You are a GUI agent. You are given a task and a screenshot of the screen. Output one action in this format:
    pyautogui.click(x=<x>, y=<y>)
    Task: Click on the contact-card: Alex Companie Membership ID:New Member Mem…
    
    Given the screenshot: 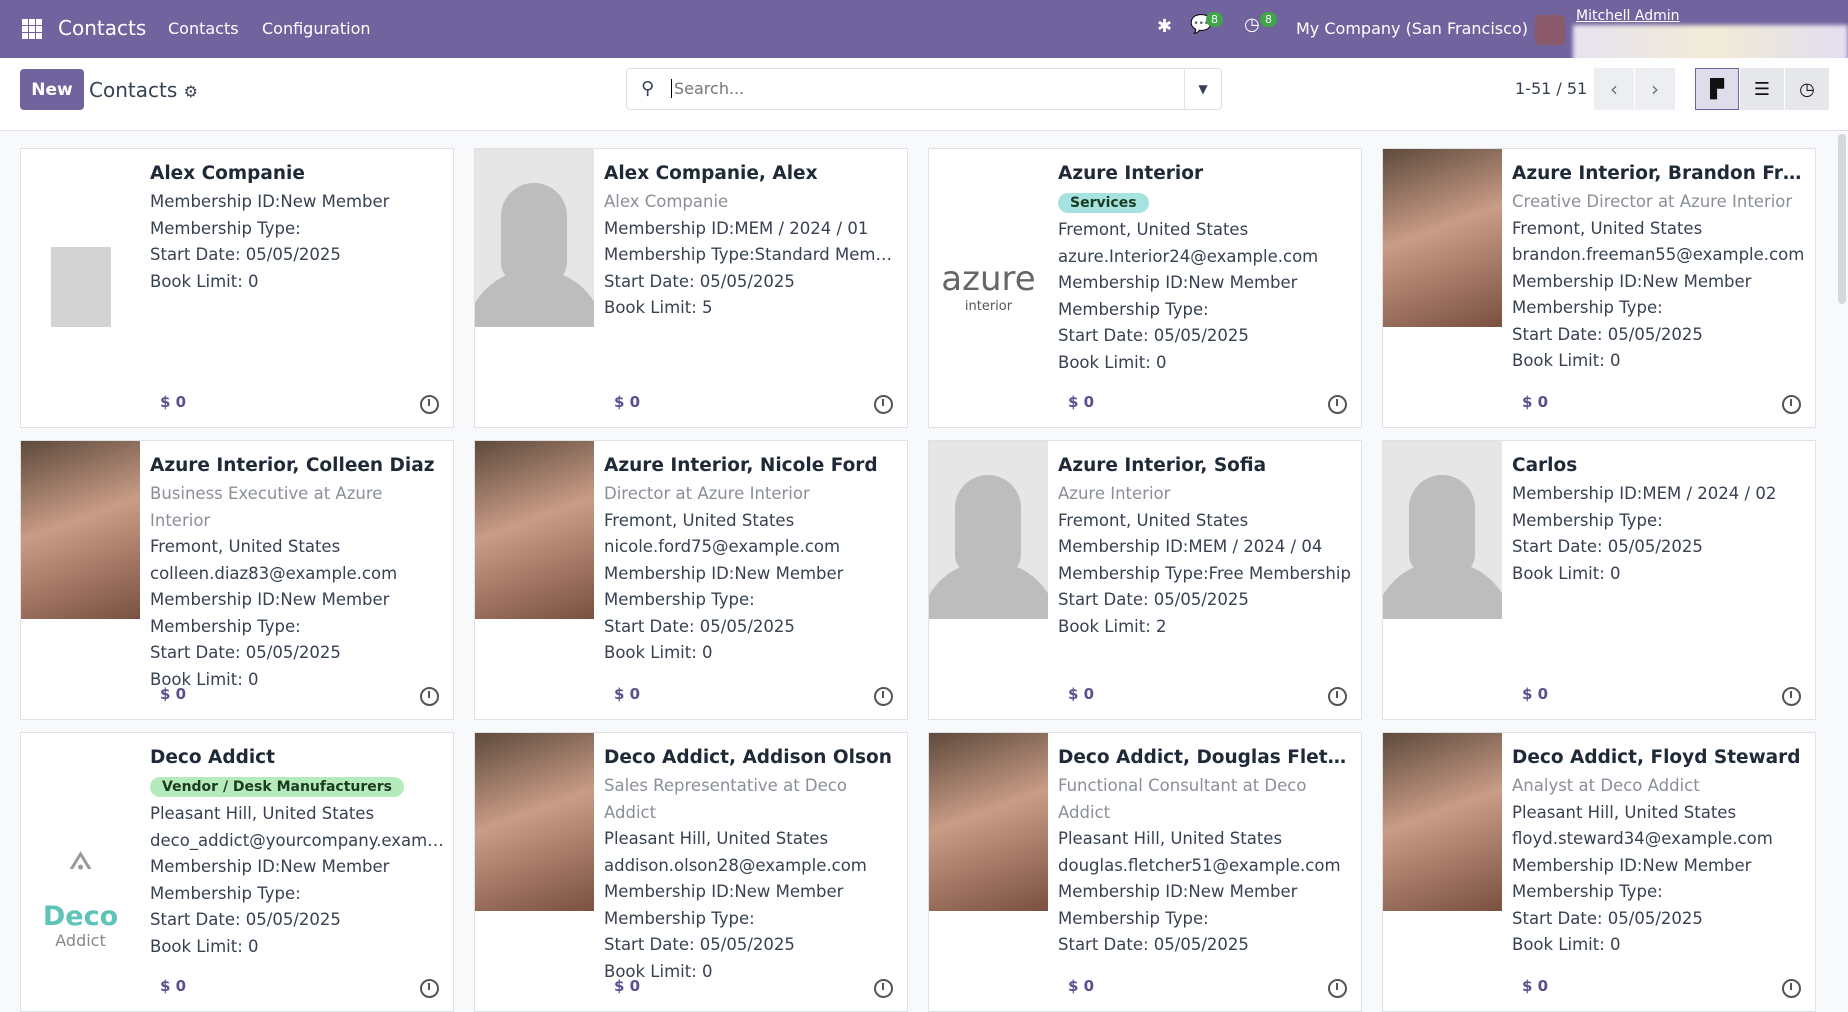 What is the action you would take?
    pyautogui.click(x=237, y=288)
    